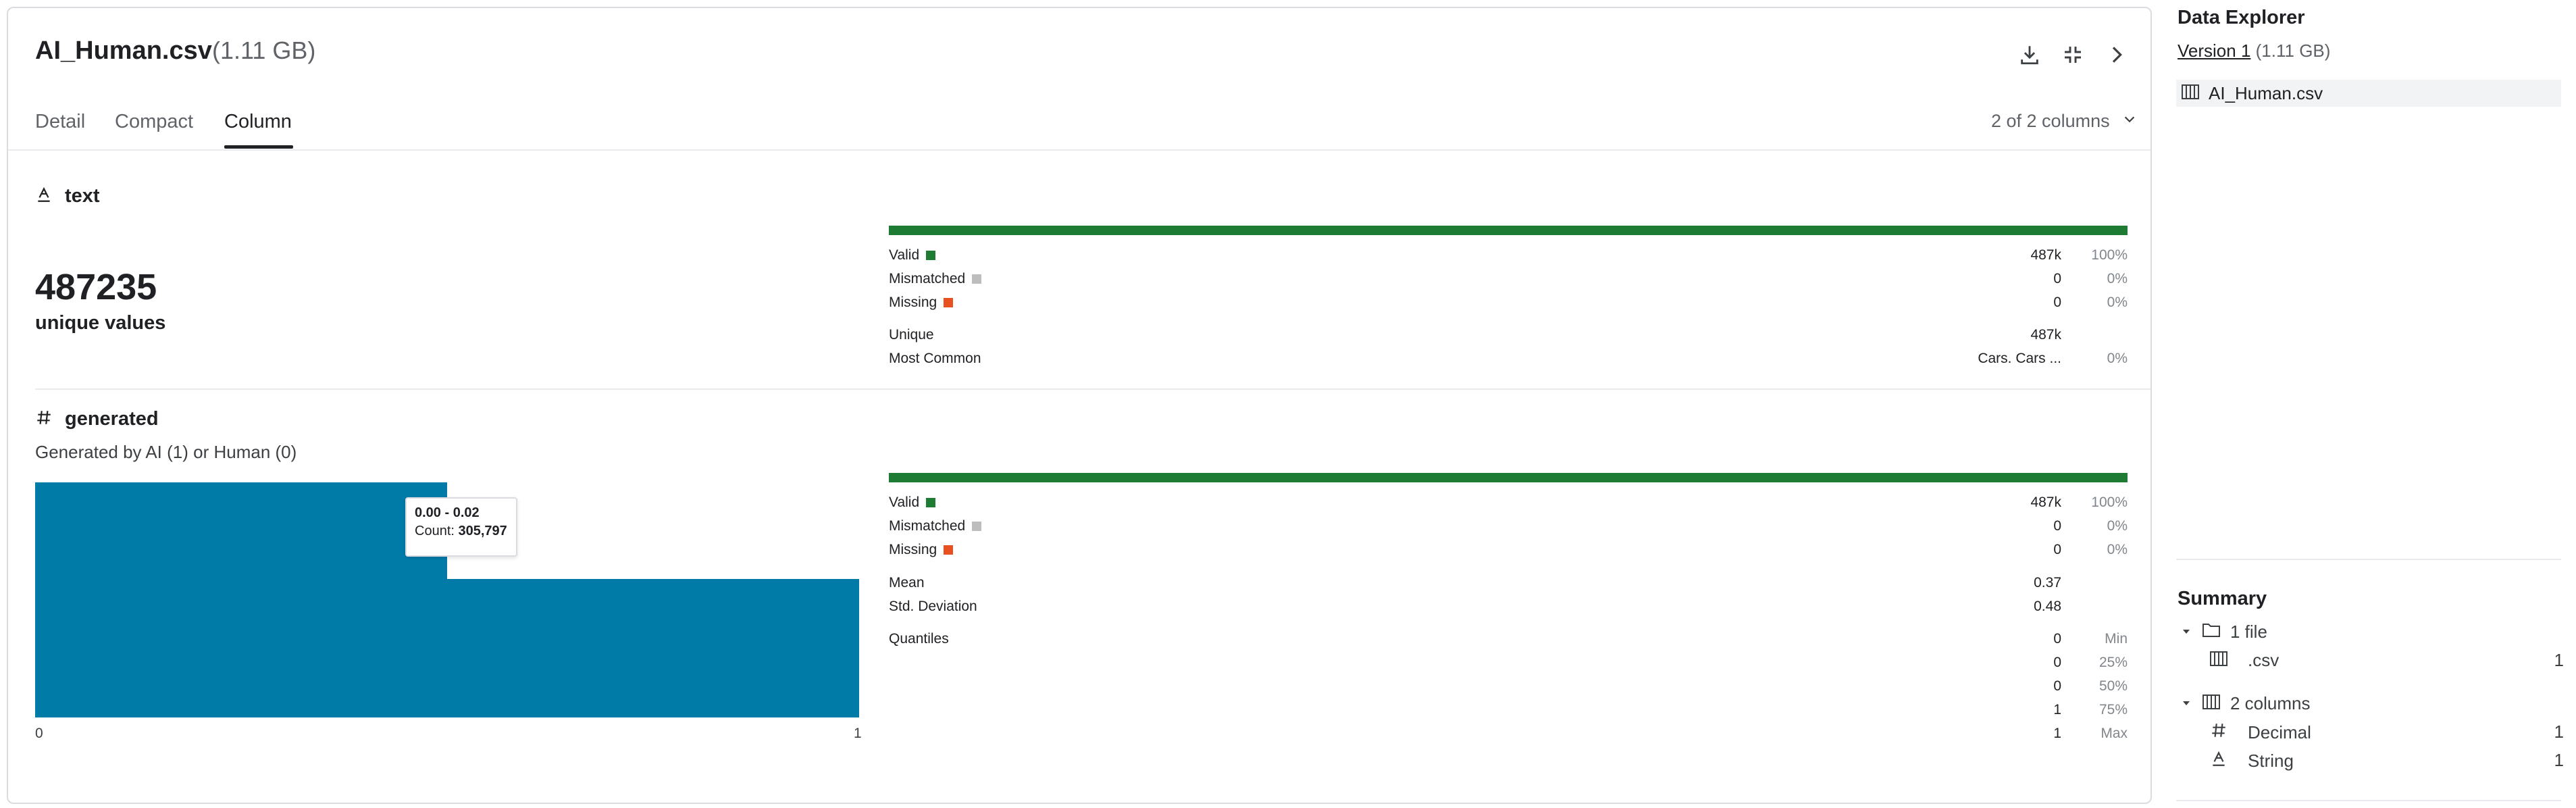 The image size is (2576, 808). Describe the element at coordinates (2109, 502) in the screenshot. I see `stat-valid-pct: 100%` at that location.